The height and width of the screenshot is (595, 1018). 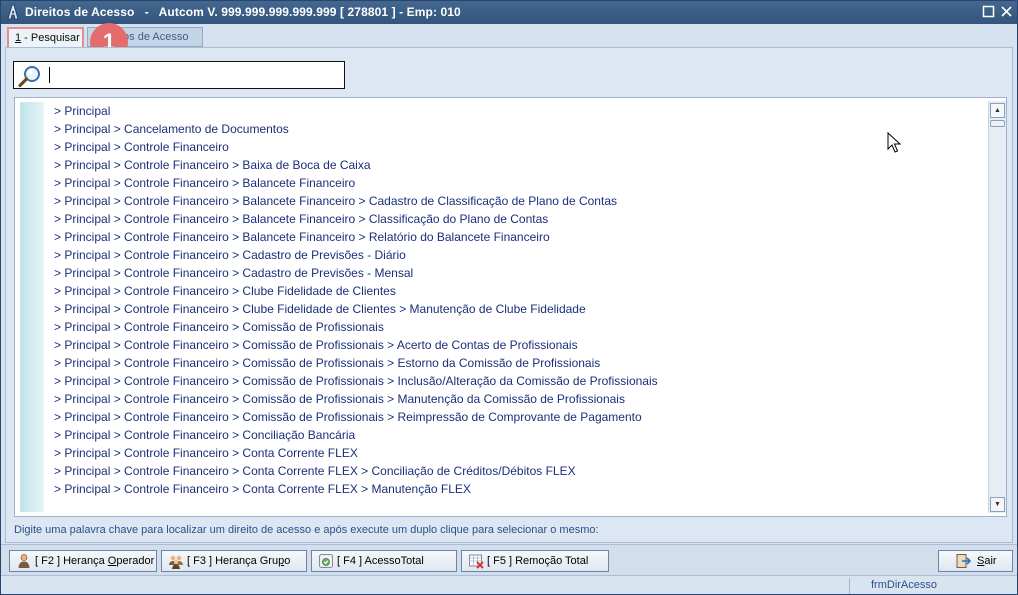 I want to click on button-label: [ F3 ] Herança Gru, so click(x=233, y=561).